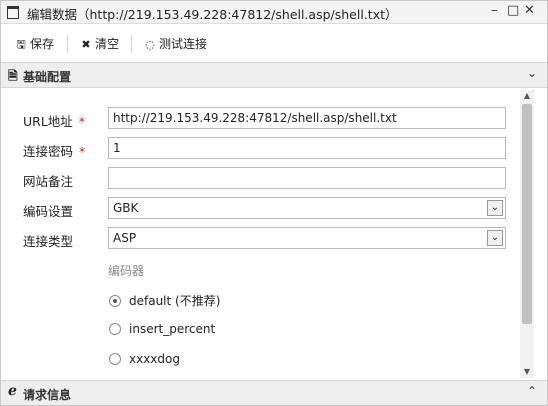  Describe the element at coordinates (274, 75) in the screenshot. I see `section-basic-config: 🗎 基础配置 ⌄` at that location.